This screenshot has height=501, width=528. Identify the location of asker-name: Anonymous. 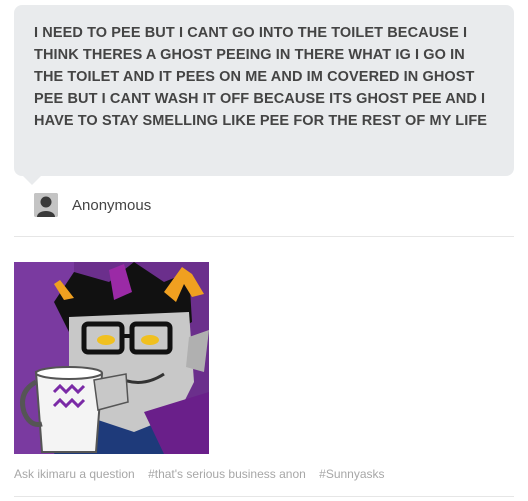
(111, 205).